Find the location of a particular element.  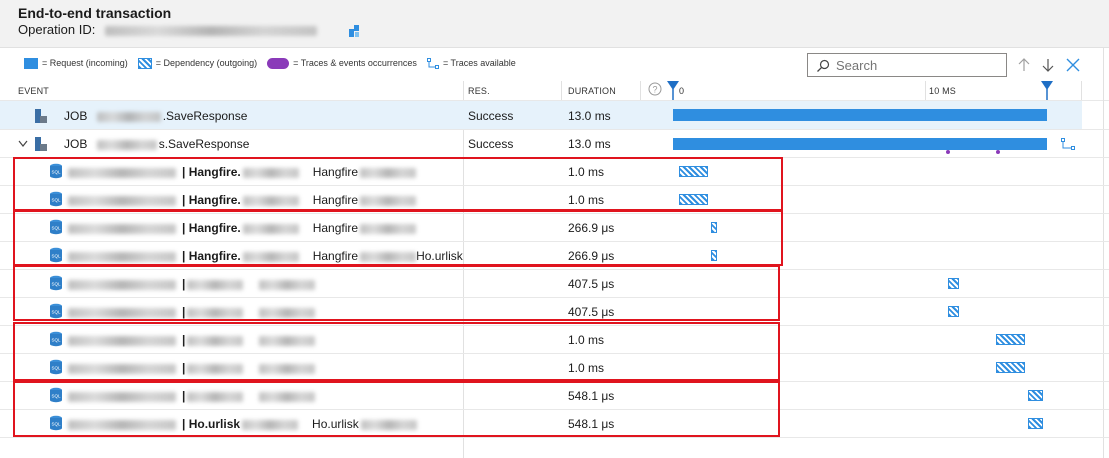

chevron-down-icon is located at coordinates (23, 144).